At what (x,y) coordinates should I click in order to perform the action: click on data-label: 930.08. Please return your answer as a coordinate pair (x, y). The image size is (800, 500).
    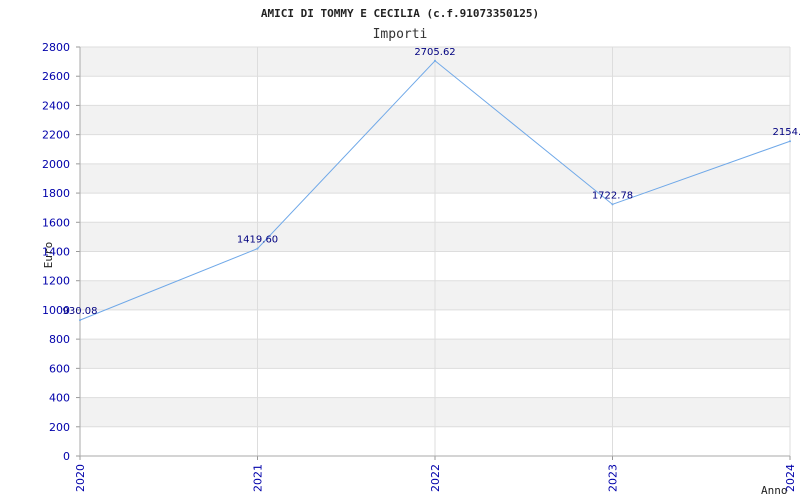
    Looking at the image, I should click on (80, 311).